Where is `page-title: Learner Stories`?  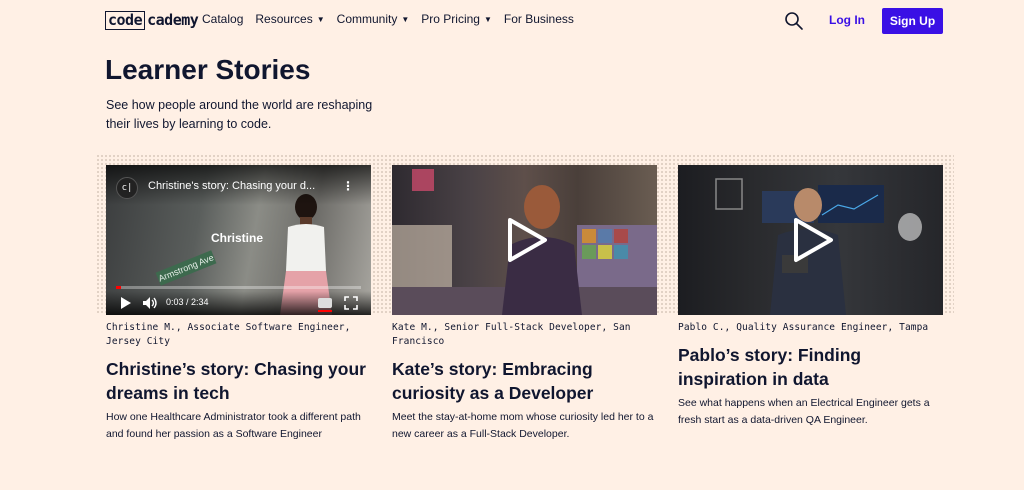
page-title: Learner Stories is located at coordinates (208, 69).